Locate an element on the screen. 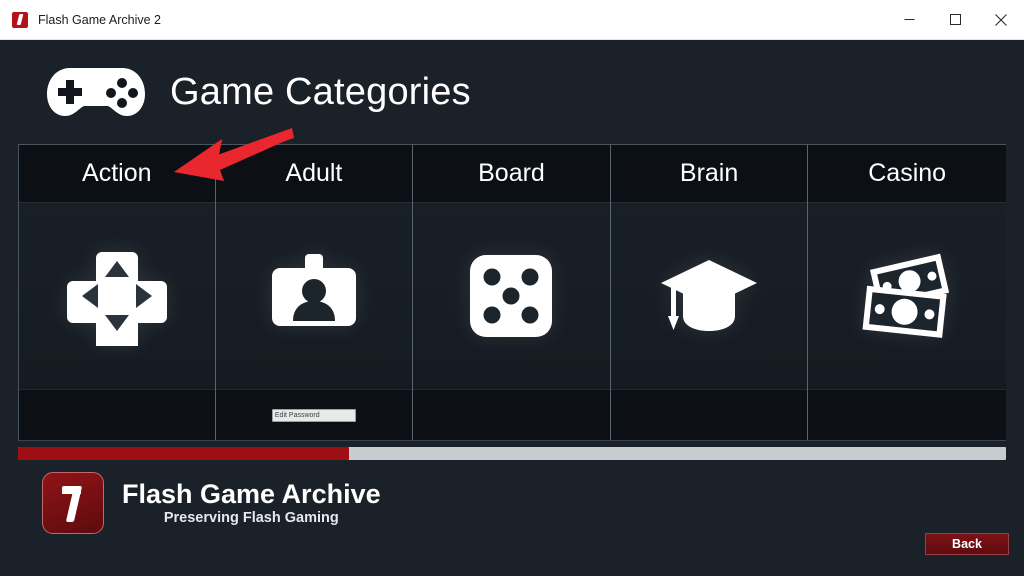 The height and width of the screenshot is (576, 1024). category-body-action is located at coordinates (117, 296).